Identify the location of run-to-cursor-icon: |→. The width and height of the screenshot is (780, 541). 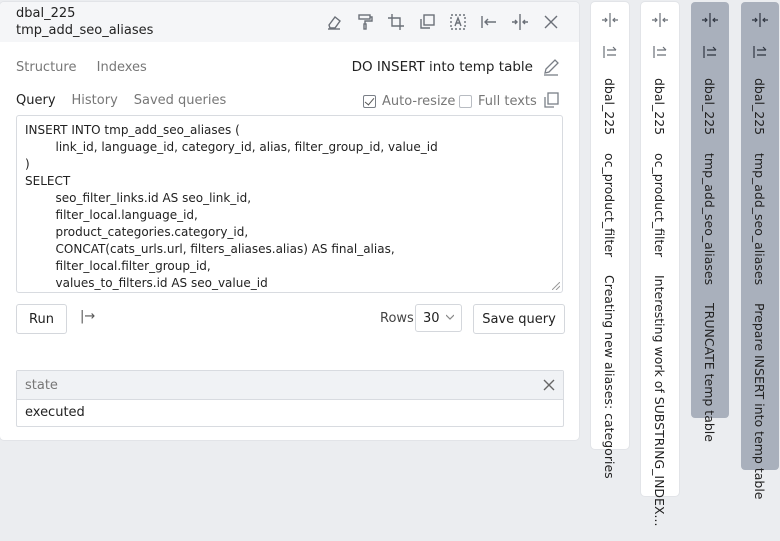
(87, 316).